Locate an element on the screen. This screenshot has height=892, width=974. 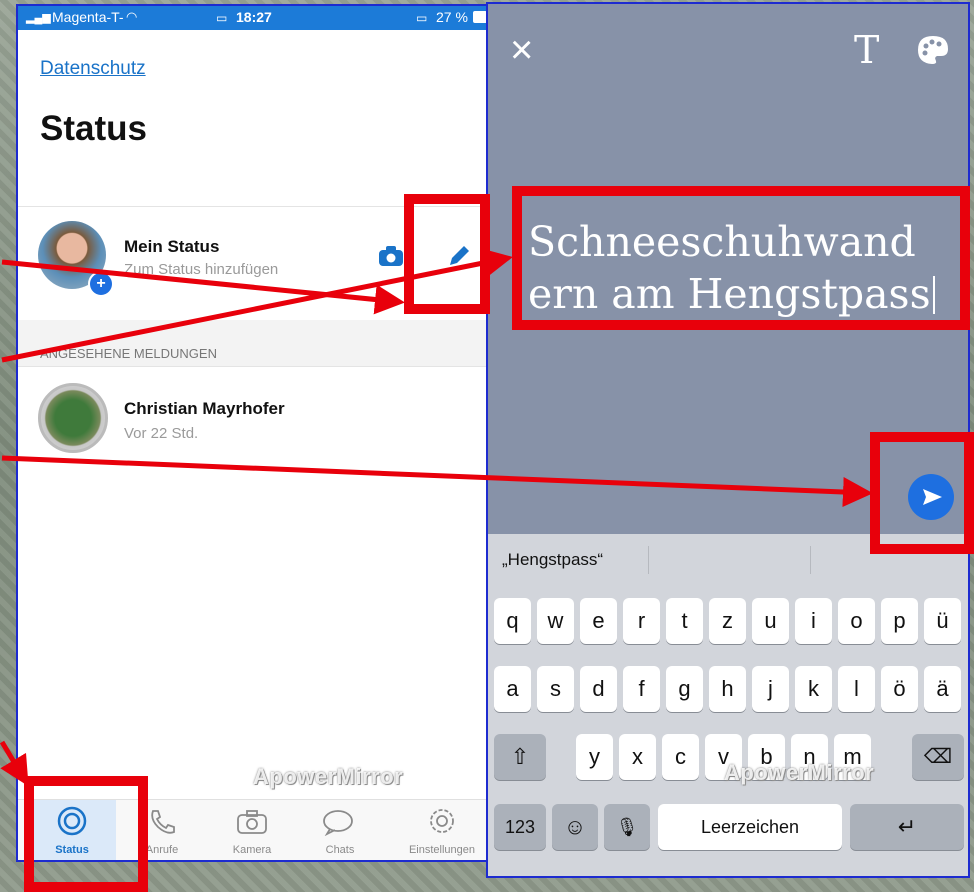
highlight-pencil is located at coordinates (447, 254).